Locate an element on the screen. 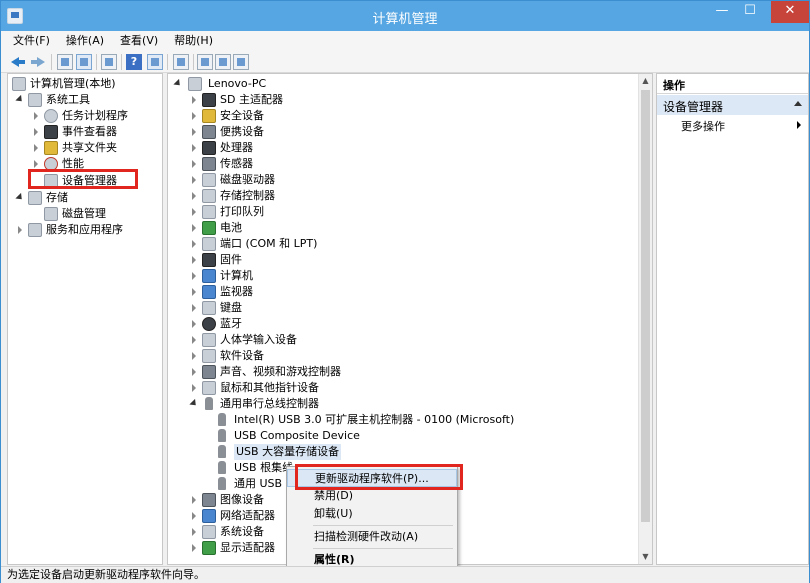 This screenshot has height=583, width=810. forward-arrow-icon is located at coordinates (37, 62).